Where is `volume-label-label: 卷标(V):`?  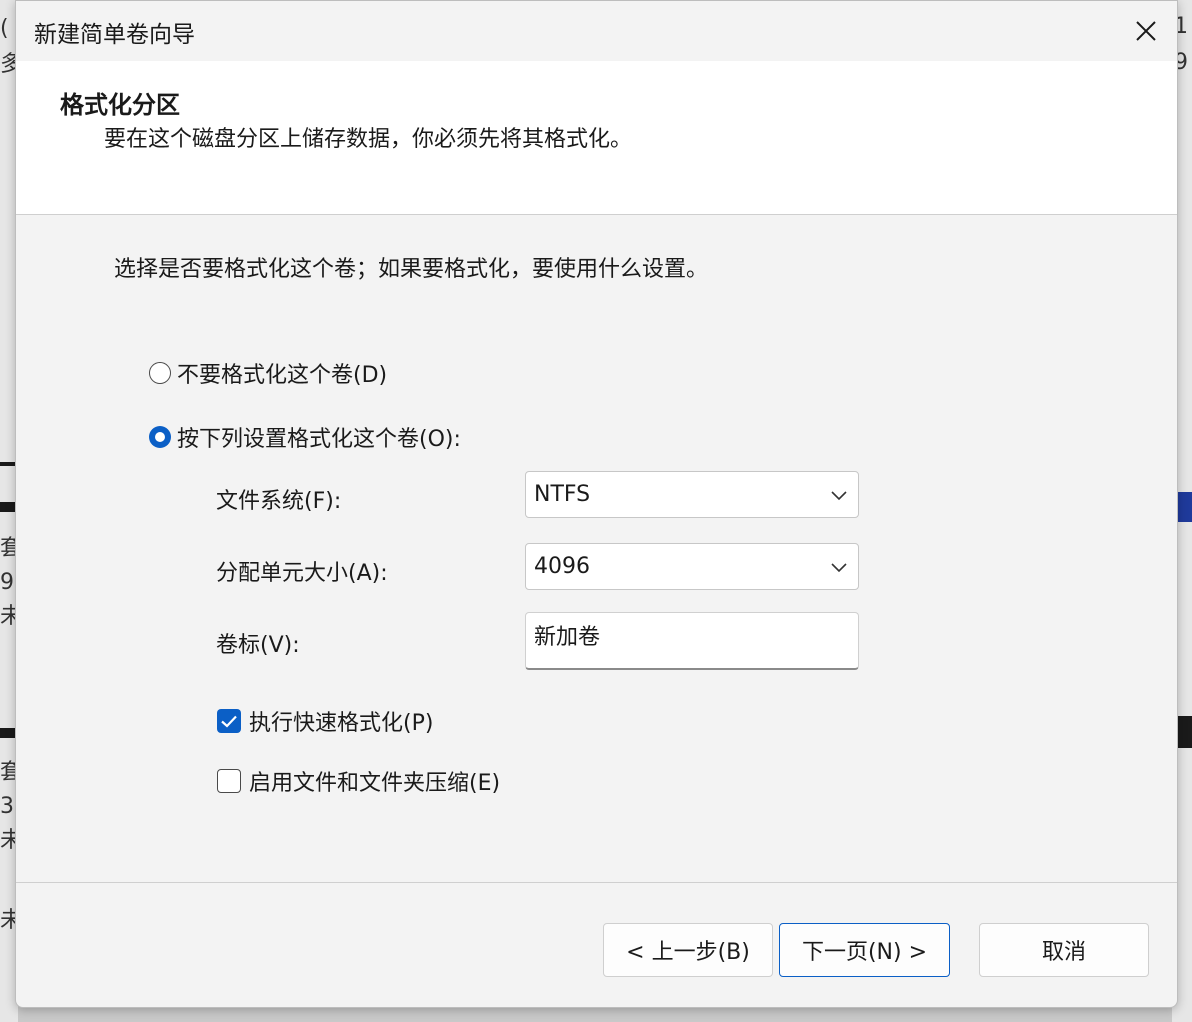
volume-label-label: 卷标(V): is located at coordinates (258, 645).